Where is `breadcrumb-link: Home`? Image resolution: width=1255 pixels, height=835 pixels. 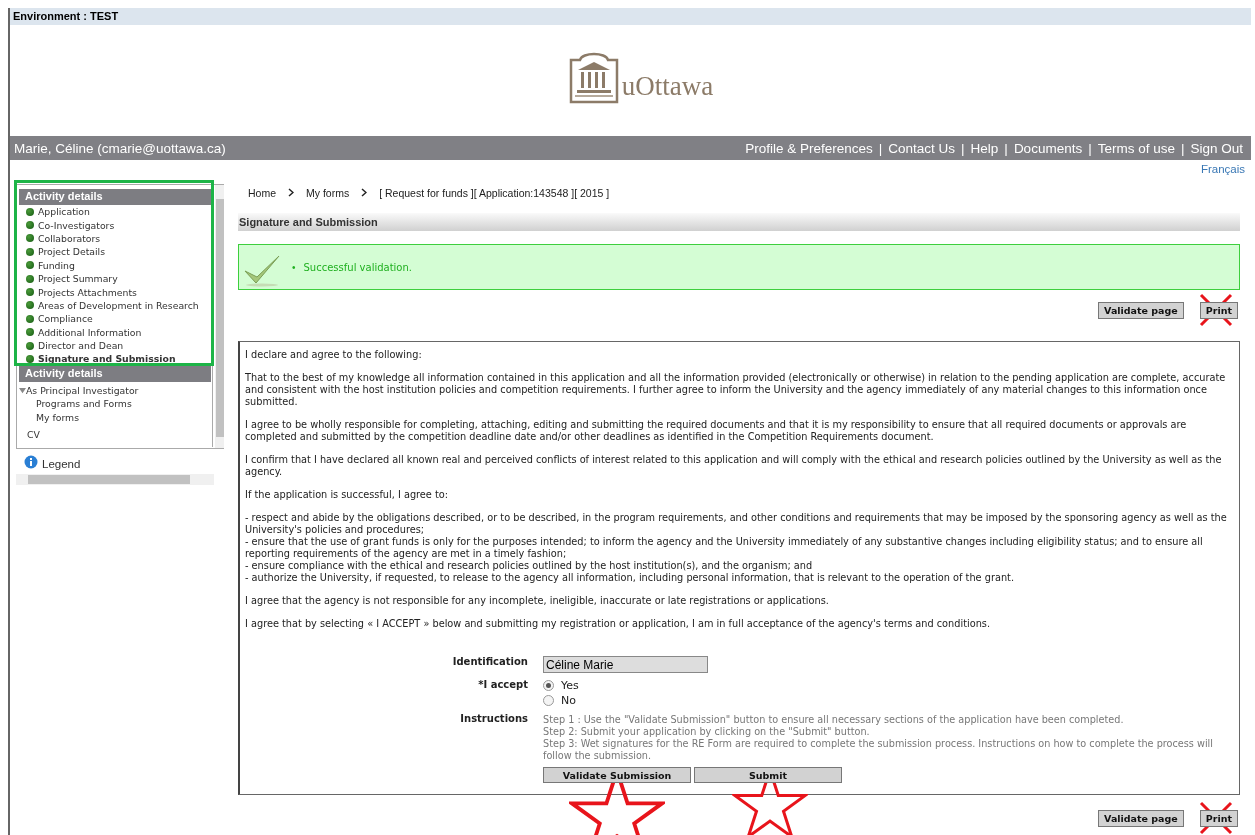
breadcrumb-link: Home is located at coordinates (262, 193).